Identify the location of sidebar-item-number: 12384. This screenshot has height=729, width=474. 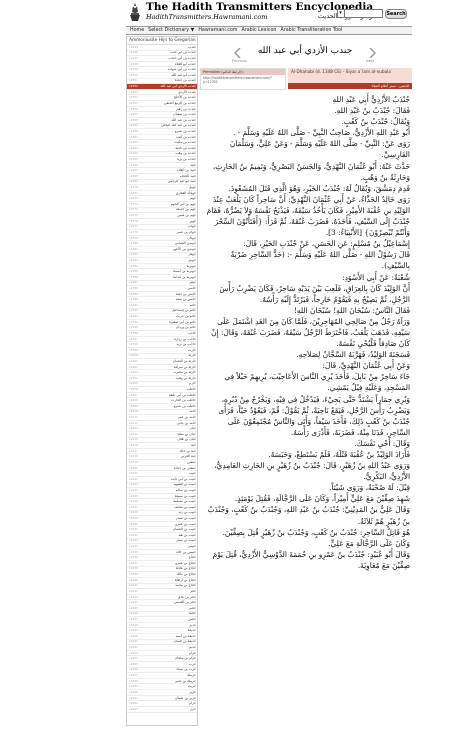
(133, 265).